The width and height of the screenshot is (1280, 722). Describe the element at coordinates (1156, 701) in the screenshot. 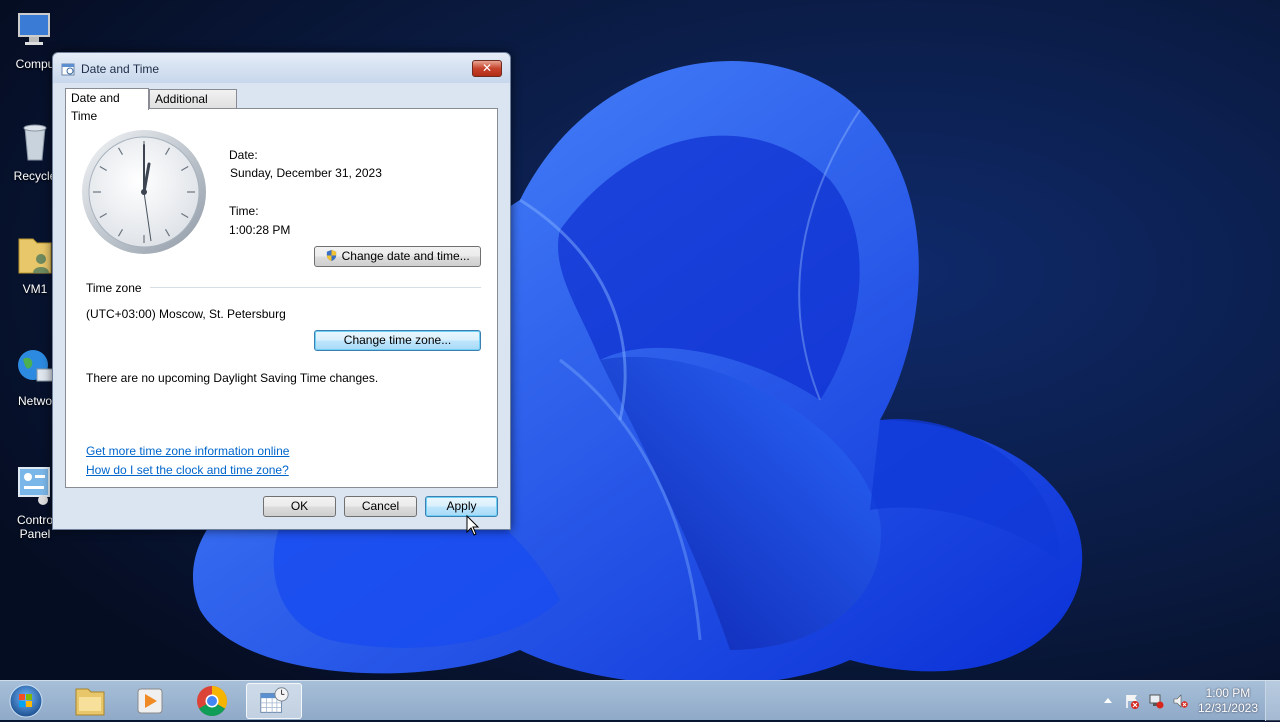

I see `network-status-icon` at that location.